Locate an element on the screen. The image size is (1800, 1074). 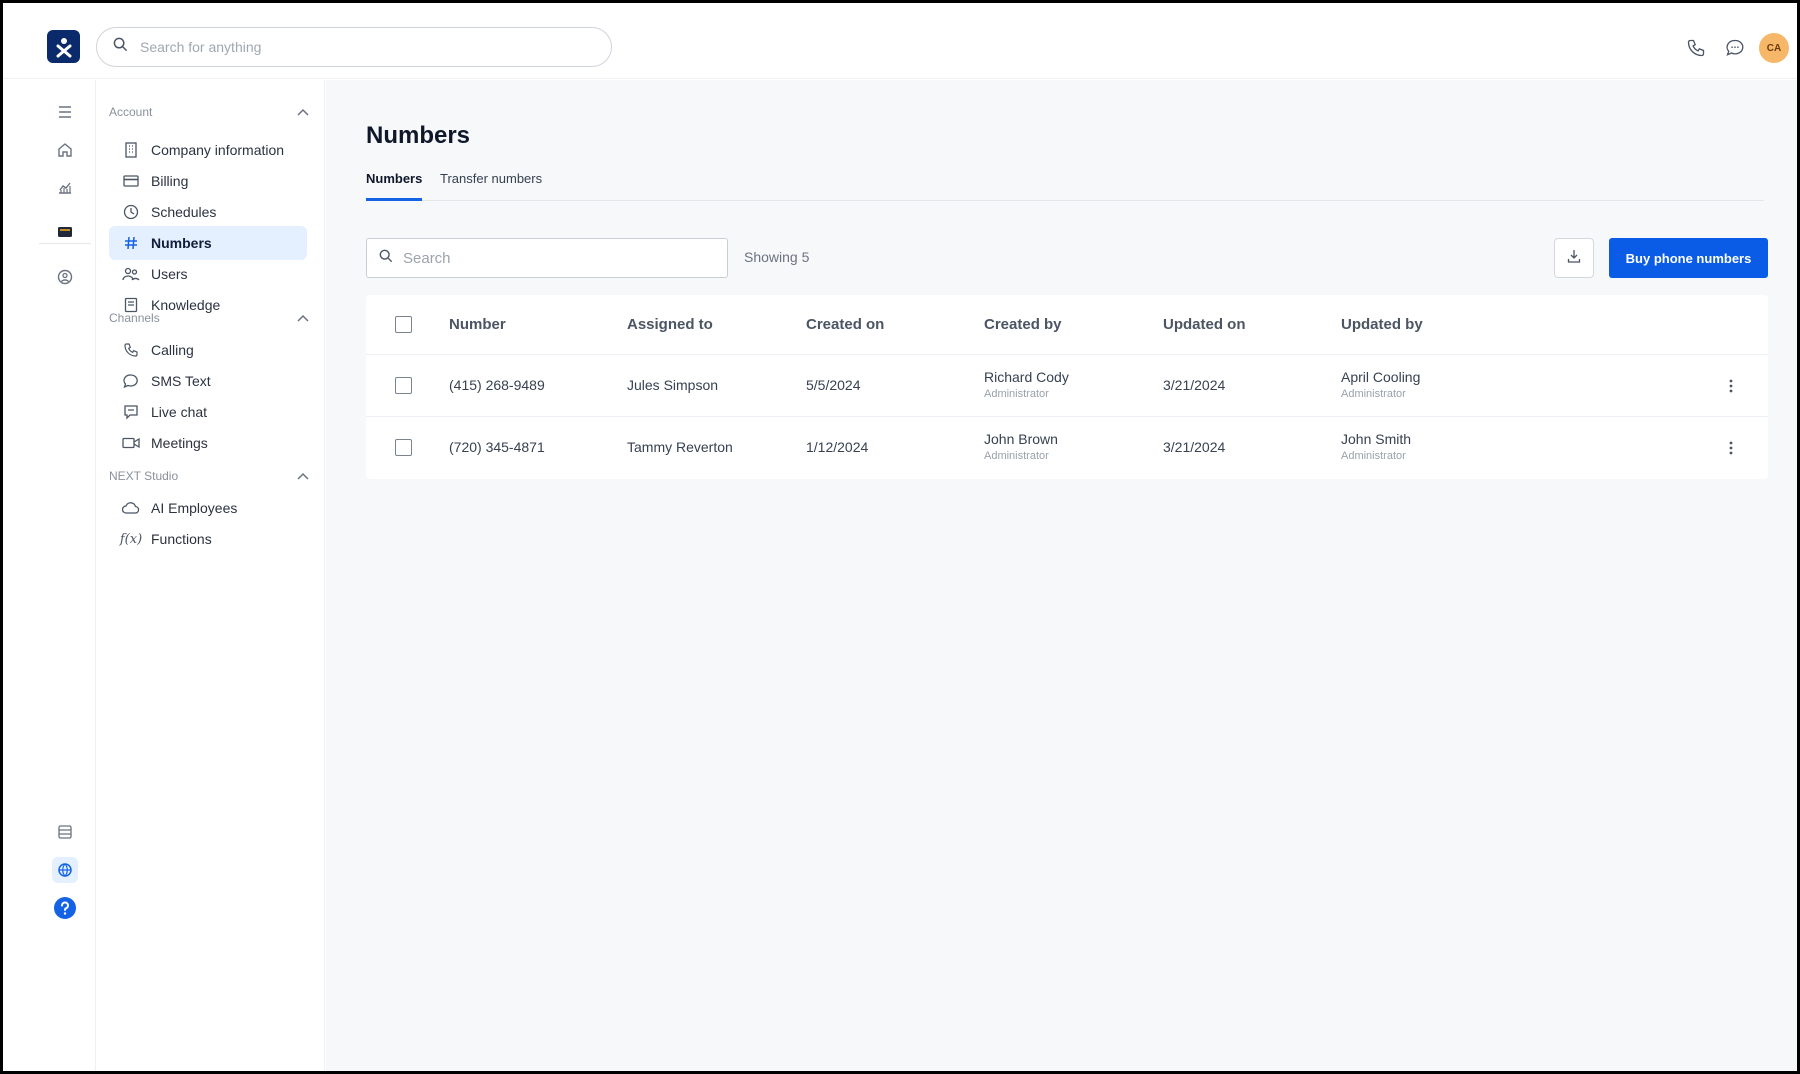
sidebar-item-functions: f(x) Functions is located at coordinates (208, 539).